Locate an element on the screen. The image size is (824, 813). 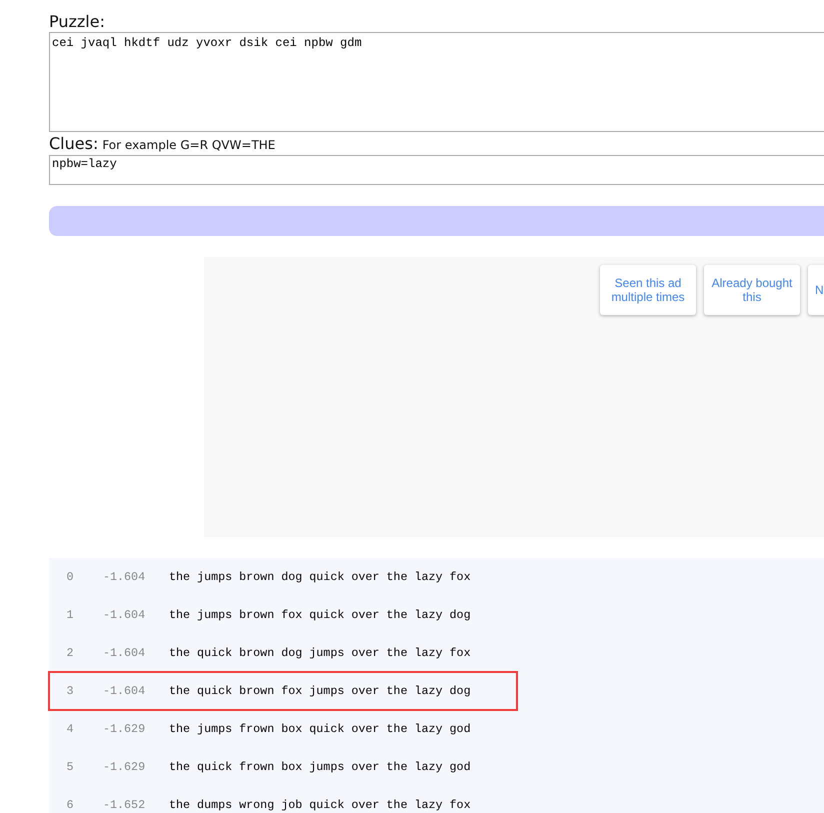
row-score: -1.652 is located at coordinates (124, 805).